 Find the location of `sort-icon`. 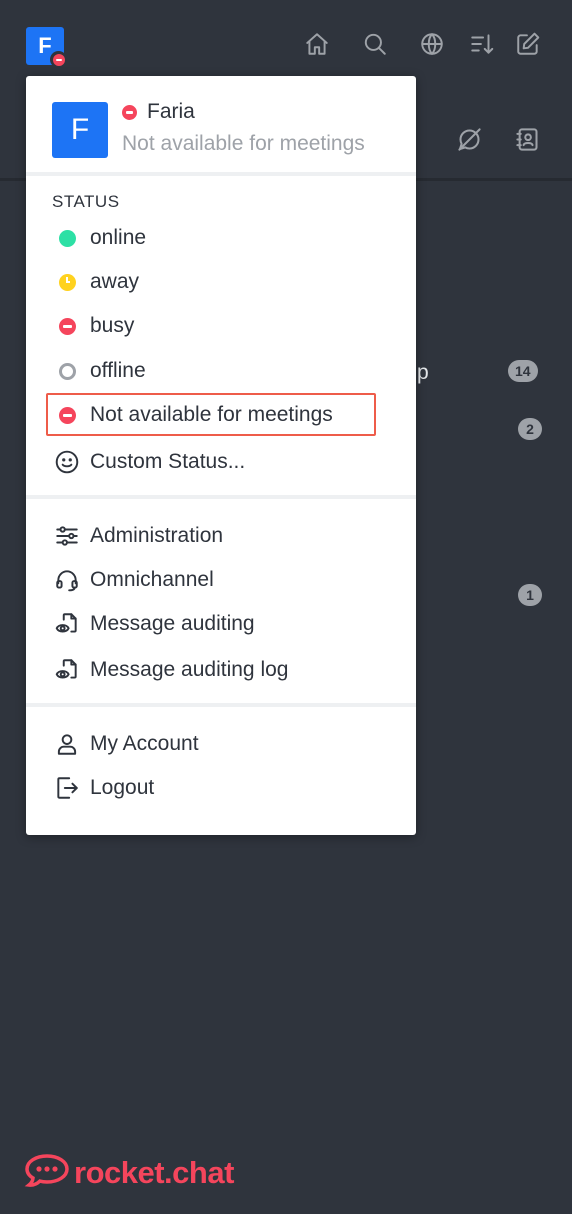

sort-icon is located at coordinates (482, 44).